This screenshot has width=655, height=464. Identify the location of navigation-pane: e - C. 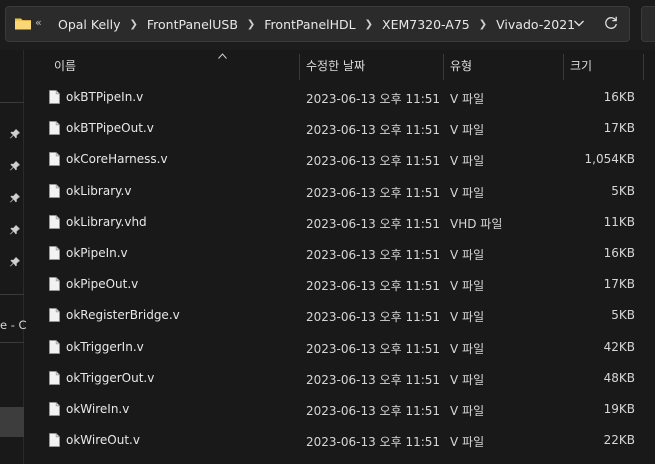
(13, 257).